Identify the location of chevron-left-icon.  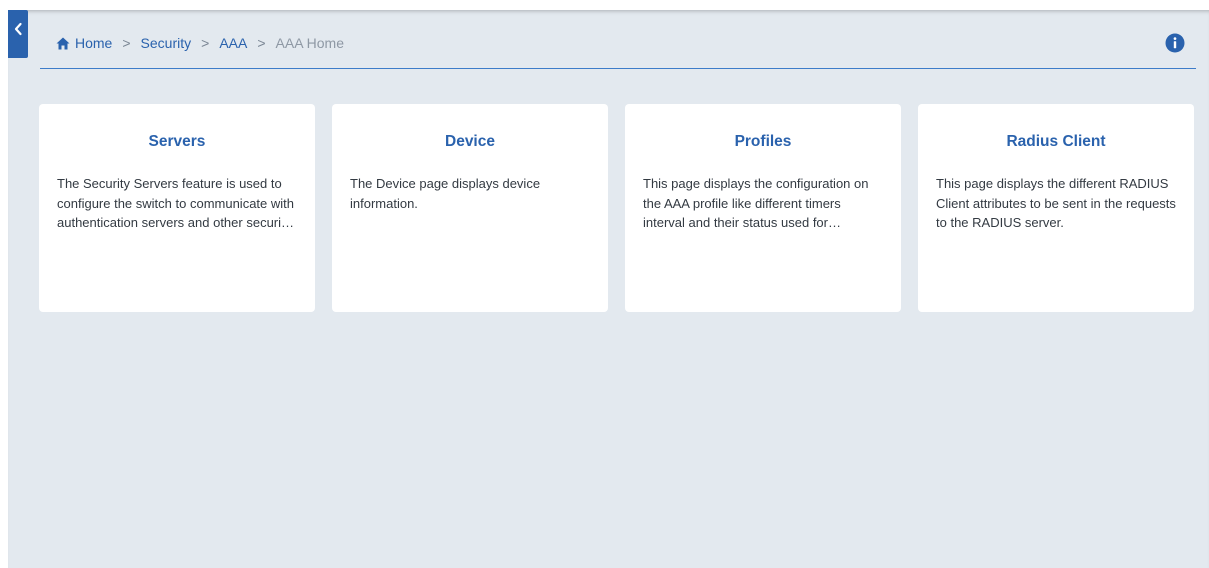
(18, 29).